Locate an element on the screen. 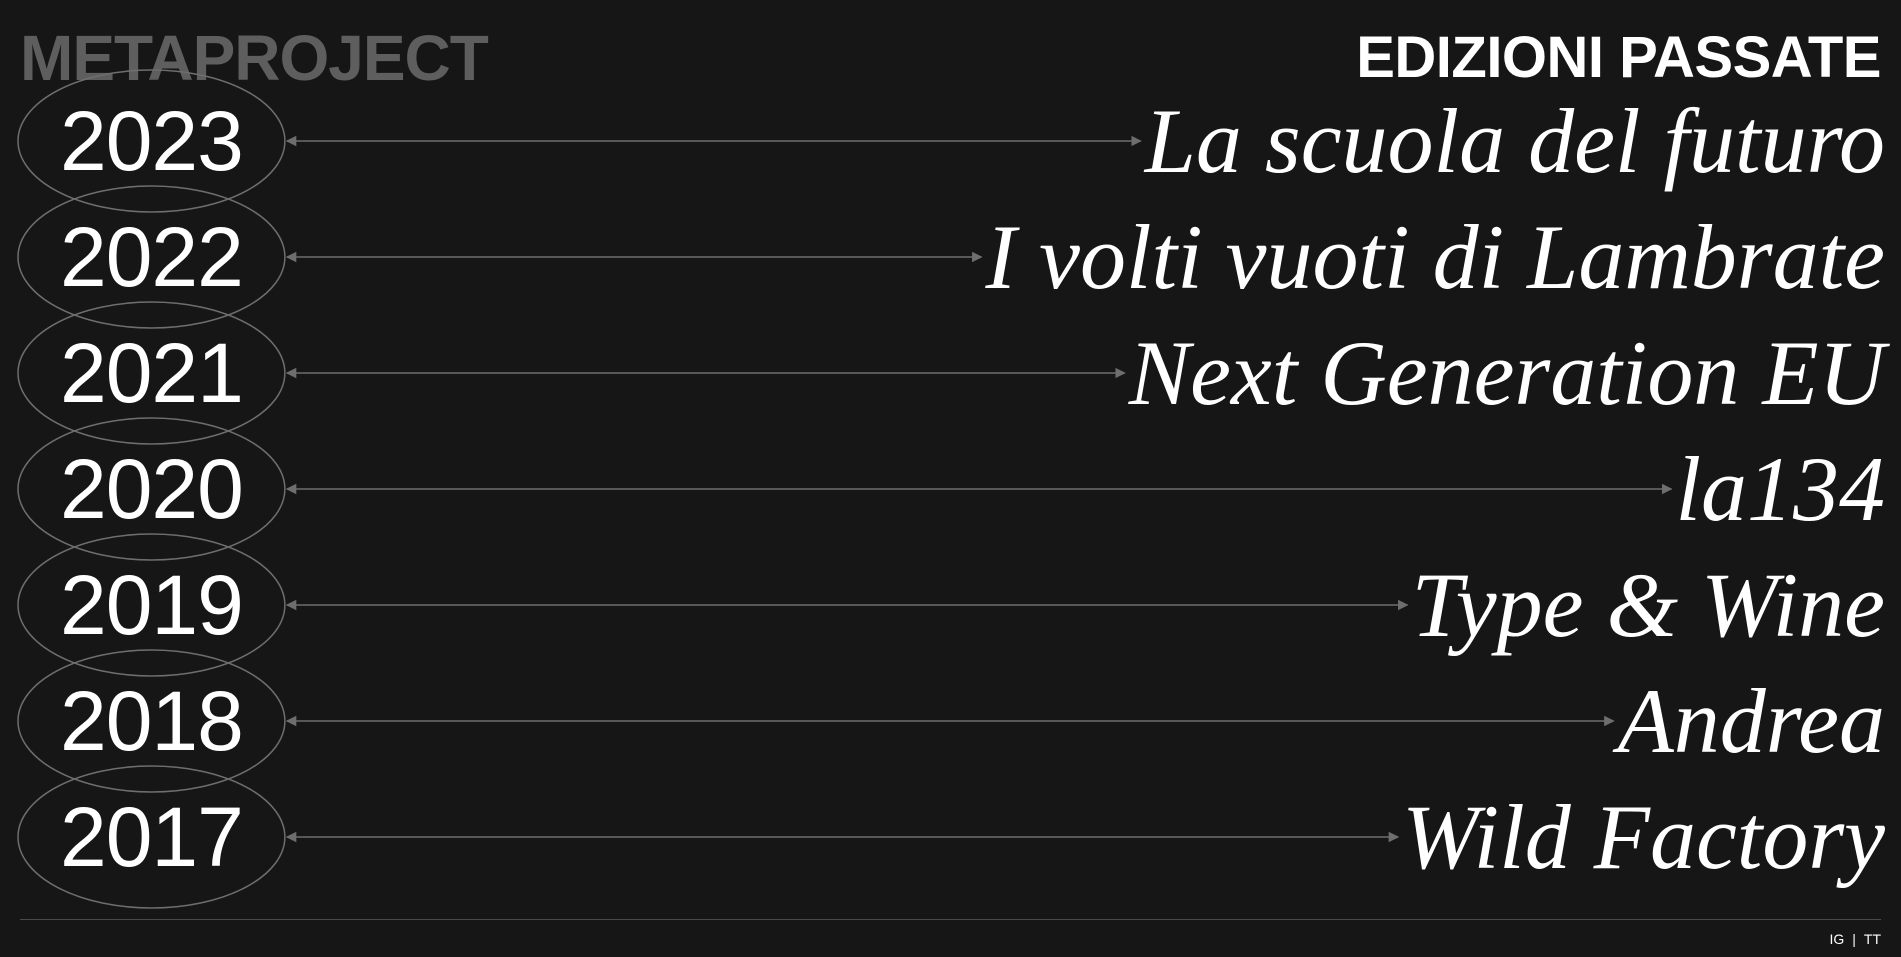  edition-row: 2020 la134 is located at coordinates (950, 489).